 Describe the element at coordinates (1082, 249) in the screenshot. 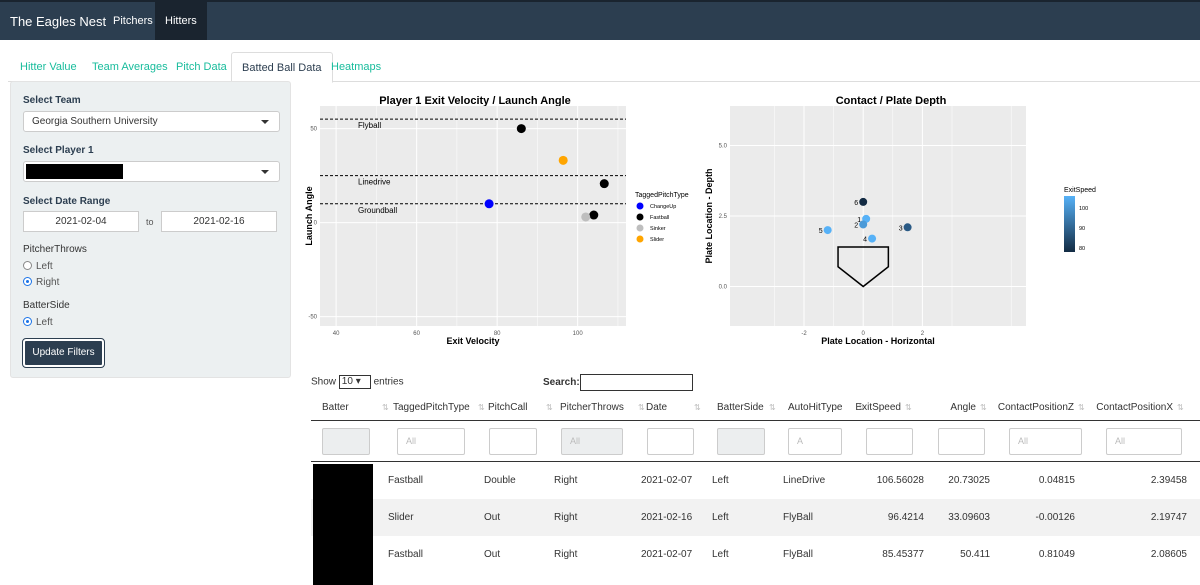

I see `legend-tick-label: 80` at that location.